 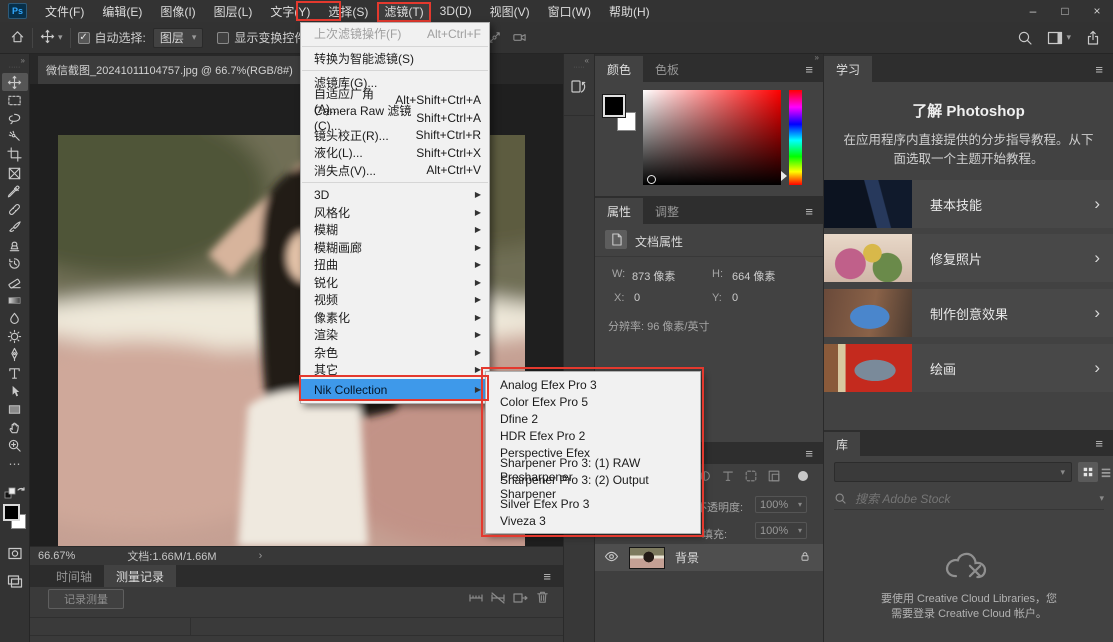 What do you see at coordinates (15, 173) in the screenshot?
I see `frame-tool` at bounding box center [15, 173].